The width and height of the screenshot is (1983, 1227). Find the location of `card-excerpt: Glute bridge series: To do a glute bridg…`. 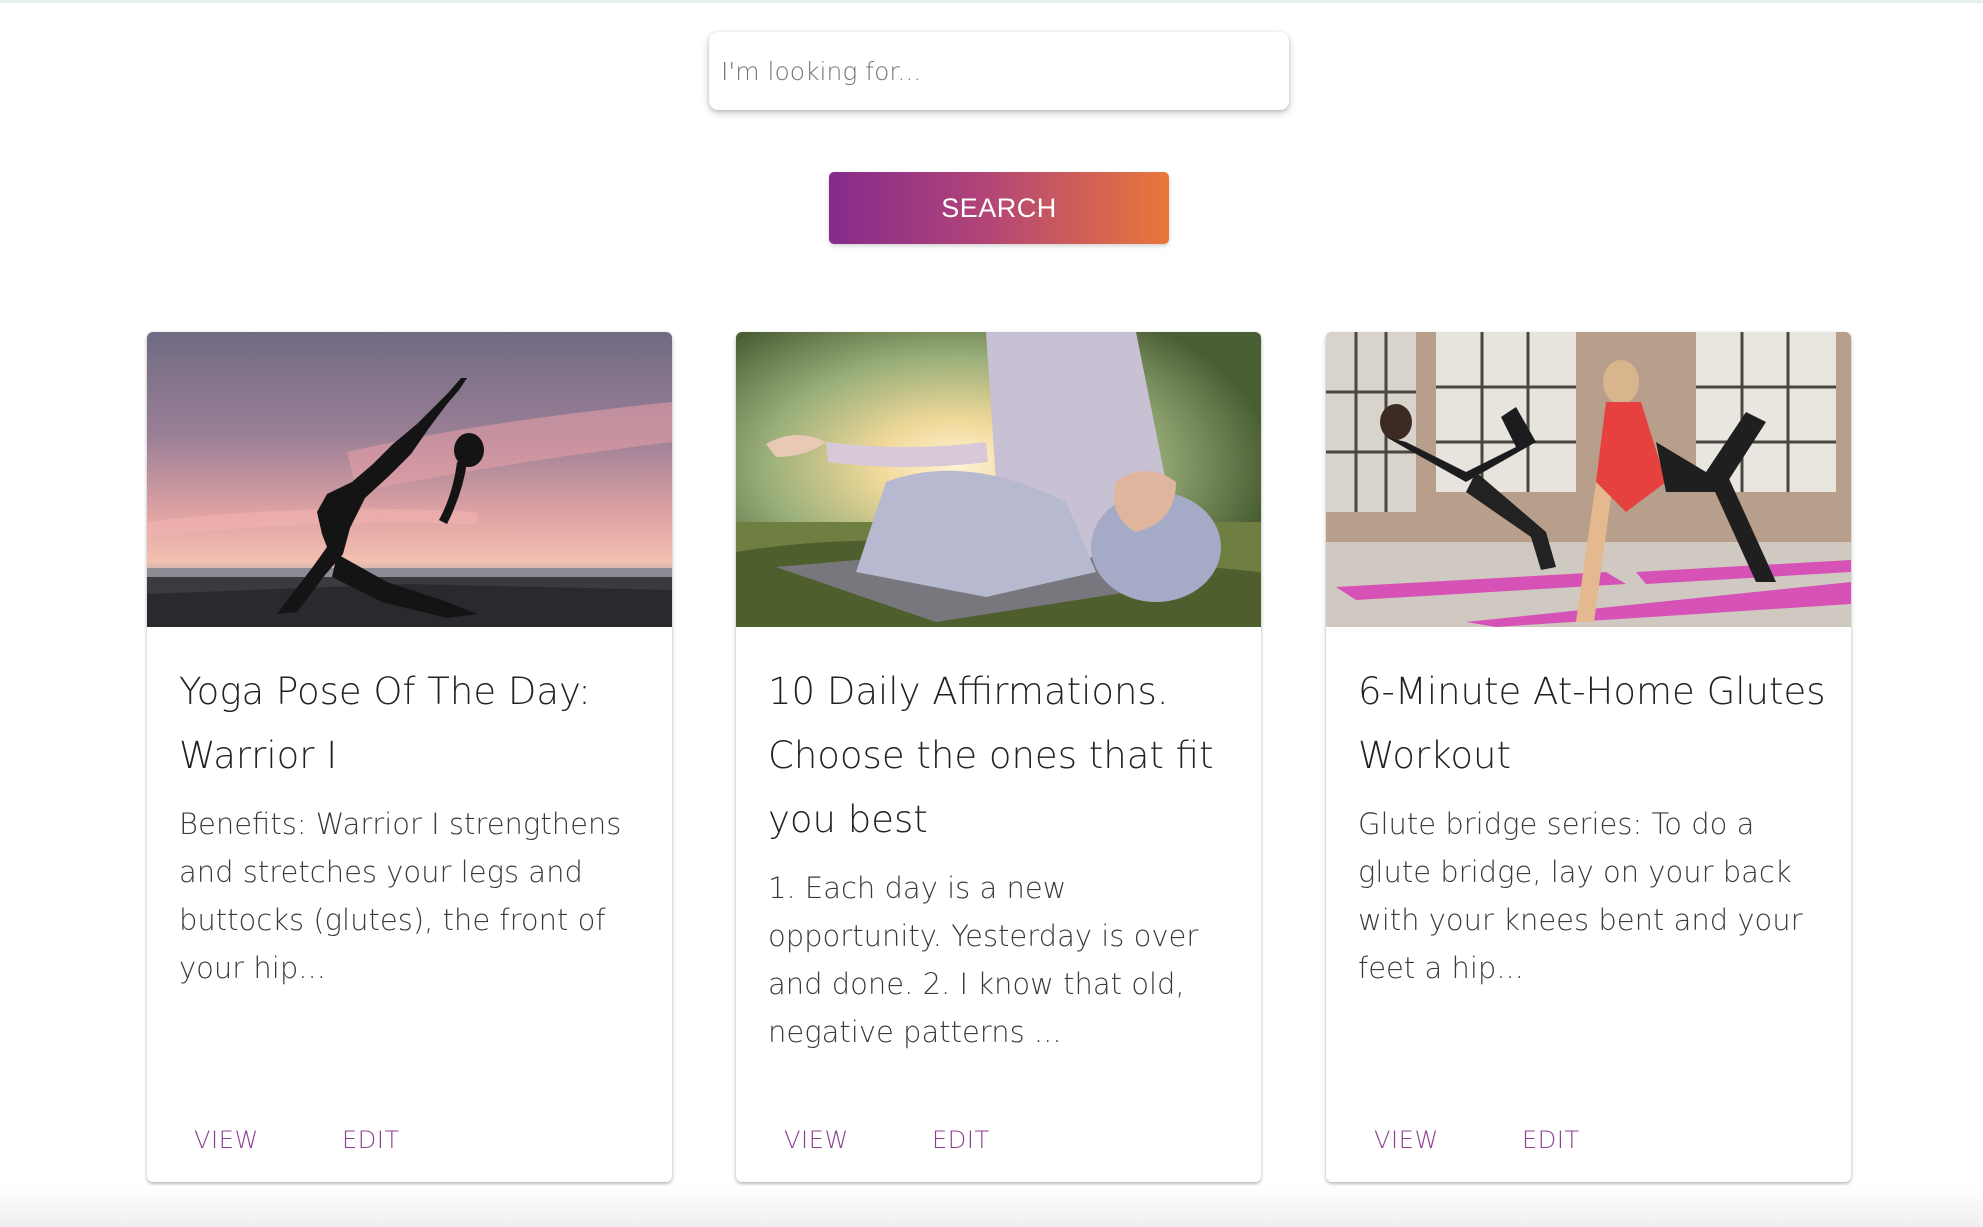

card-excerpt: Glute bridge series: To do a glute bridg… is located at coordinates (1580, 896).